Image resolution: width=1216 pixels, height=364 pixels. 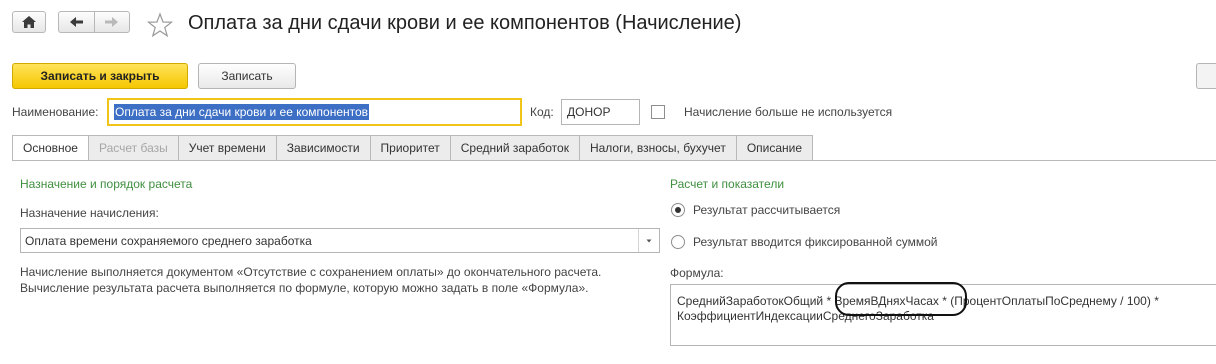 What do you see at coordinates (106, 184) in the screenshot?
I see `left-section-title: Назначение и порядок расчета` at bounding box center [106, 184].